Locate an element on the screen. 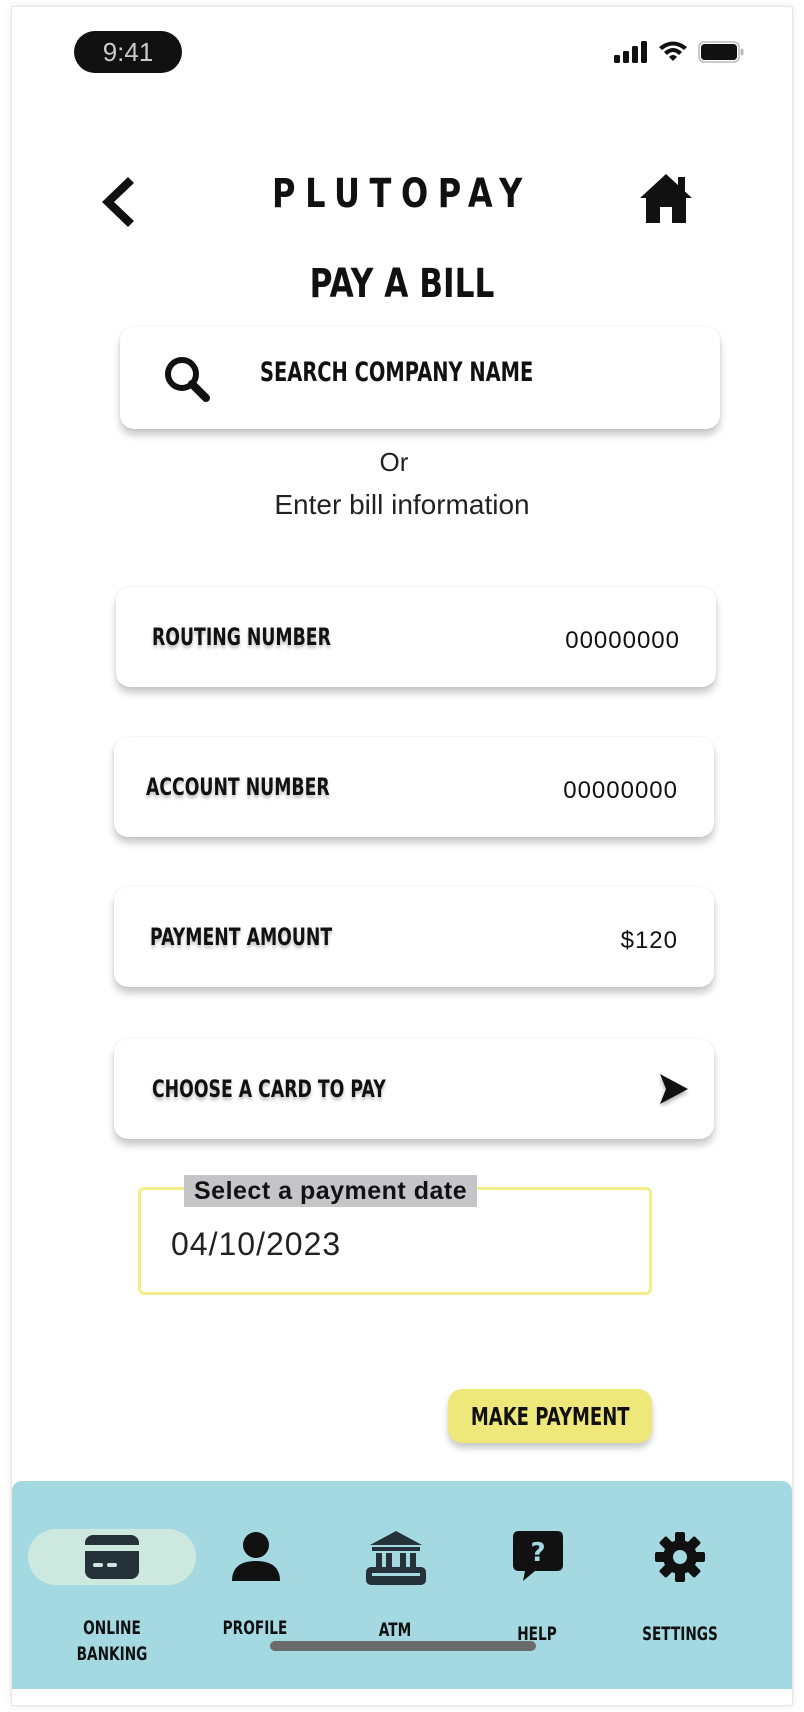 The image size is (804, 1712). nav-item-settings: SETTINGS is located at coordinates (680, 1571).